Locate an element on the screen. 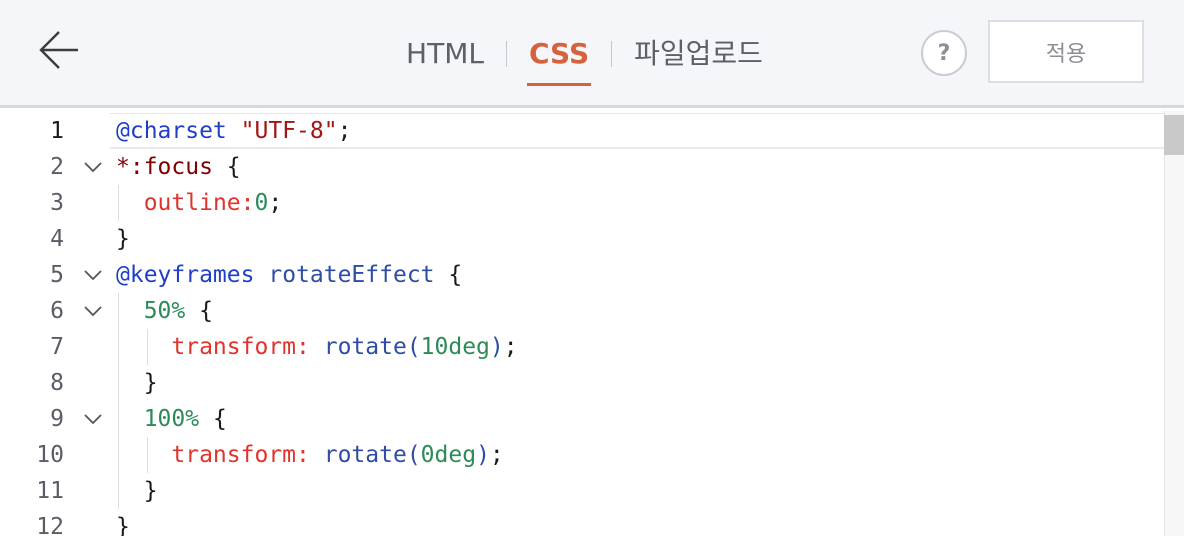 The height and width of the screenshot is (536, 1184). line-number: 3 is located at coordinates (57, 203).